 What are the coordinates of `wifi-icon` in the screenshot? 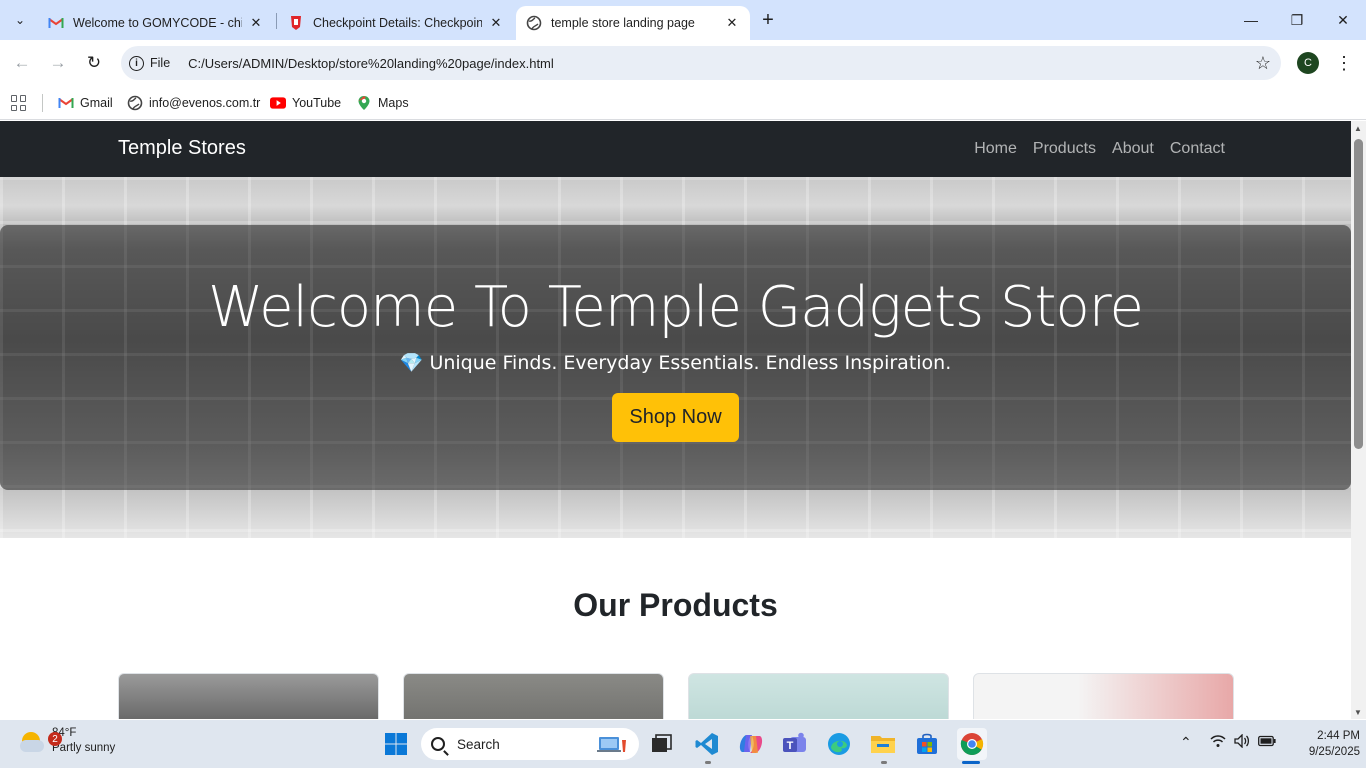 It's located at (1218, 742).